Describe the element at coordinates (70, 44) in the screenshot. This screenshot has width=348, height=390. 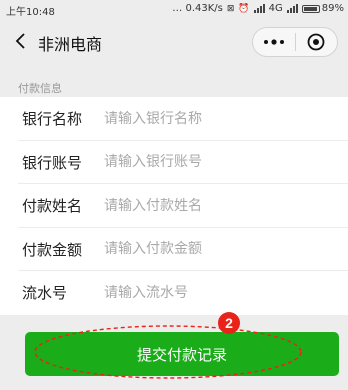
I see `page-title: 非洲电商` at that location.